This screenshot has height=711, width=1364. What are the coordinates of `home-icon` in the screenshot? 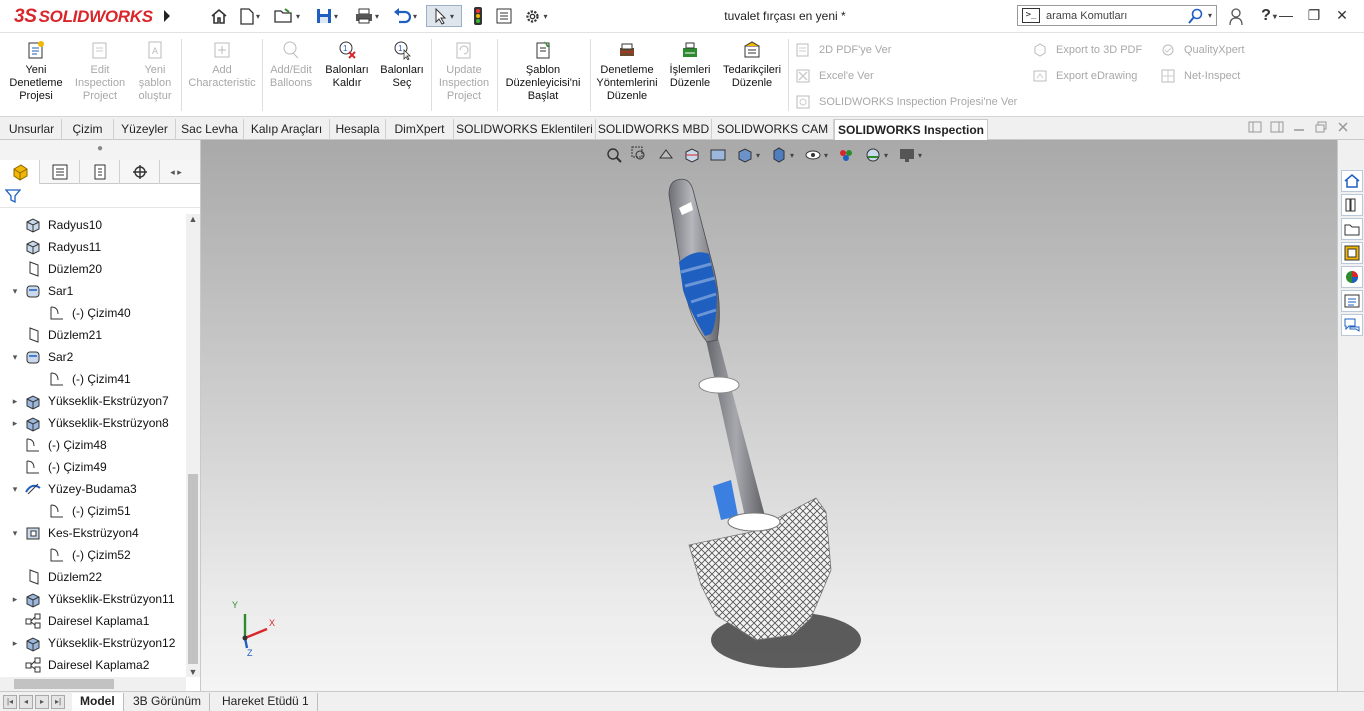 It's located at (219, 16).